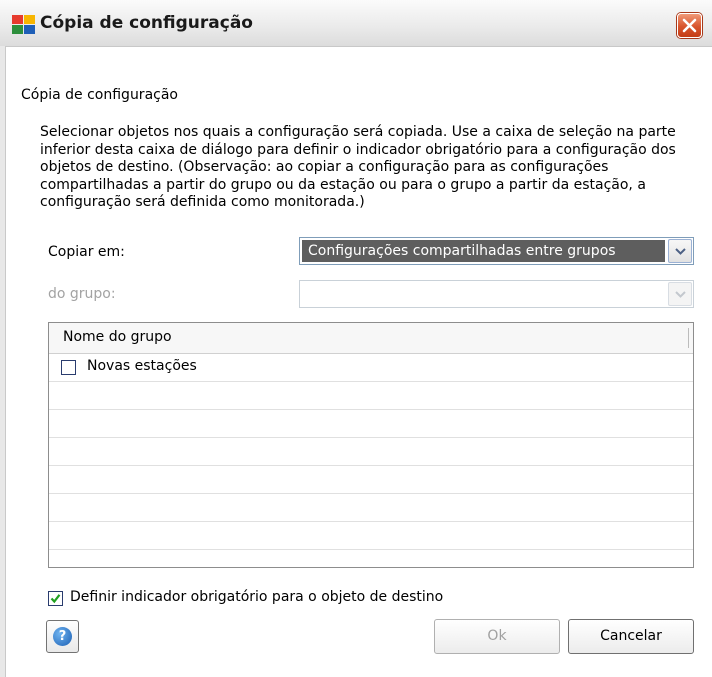  What do you see at coordinates (99, 95) in the screenshot?
I see `section-title: Cópia de configuração` at bounding box center [99, 95].